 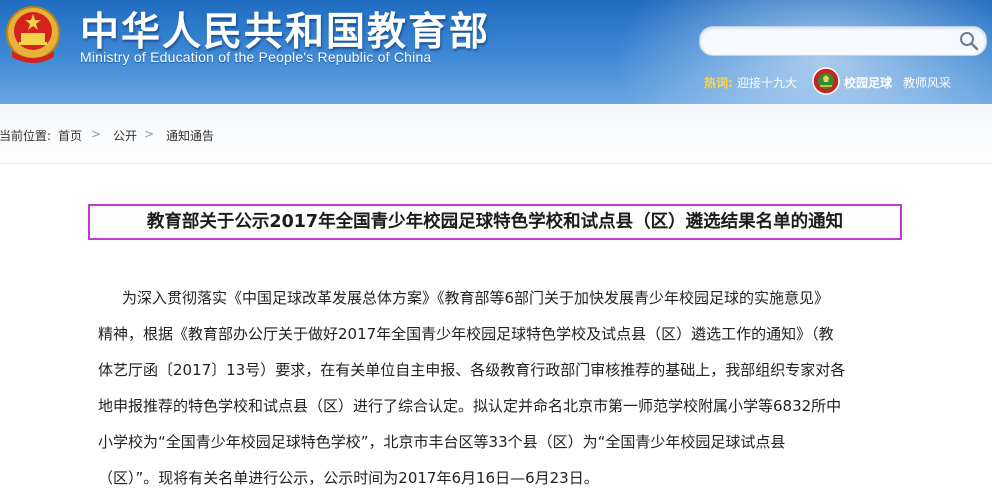 What do you see at coordinates (832, 42) in the screenshot?
I see `search-input` at bounding box center [832, 42].